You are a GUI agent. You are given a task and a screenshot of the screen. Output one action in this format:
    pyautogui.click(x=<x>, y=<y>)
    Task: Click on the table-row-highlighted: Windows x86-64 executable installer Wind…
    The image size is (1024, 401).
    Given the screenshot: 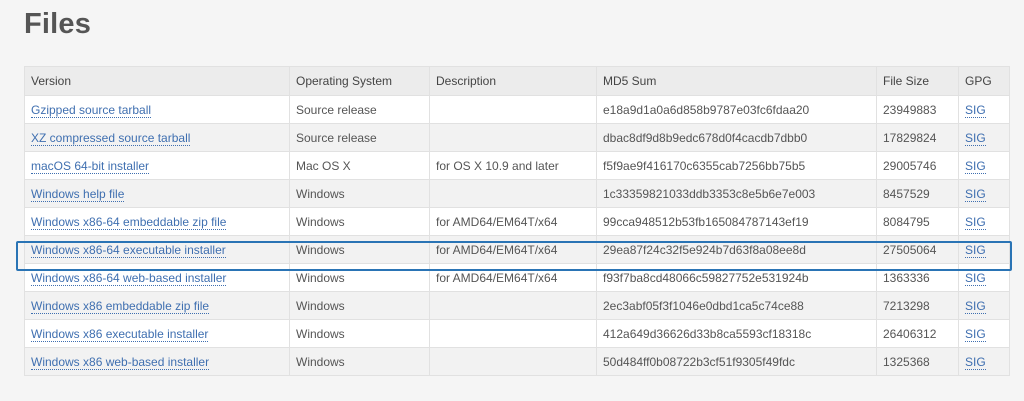 What is the action you would take?
    pyautogui.click(x=517, y=249)
    